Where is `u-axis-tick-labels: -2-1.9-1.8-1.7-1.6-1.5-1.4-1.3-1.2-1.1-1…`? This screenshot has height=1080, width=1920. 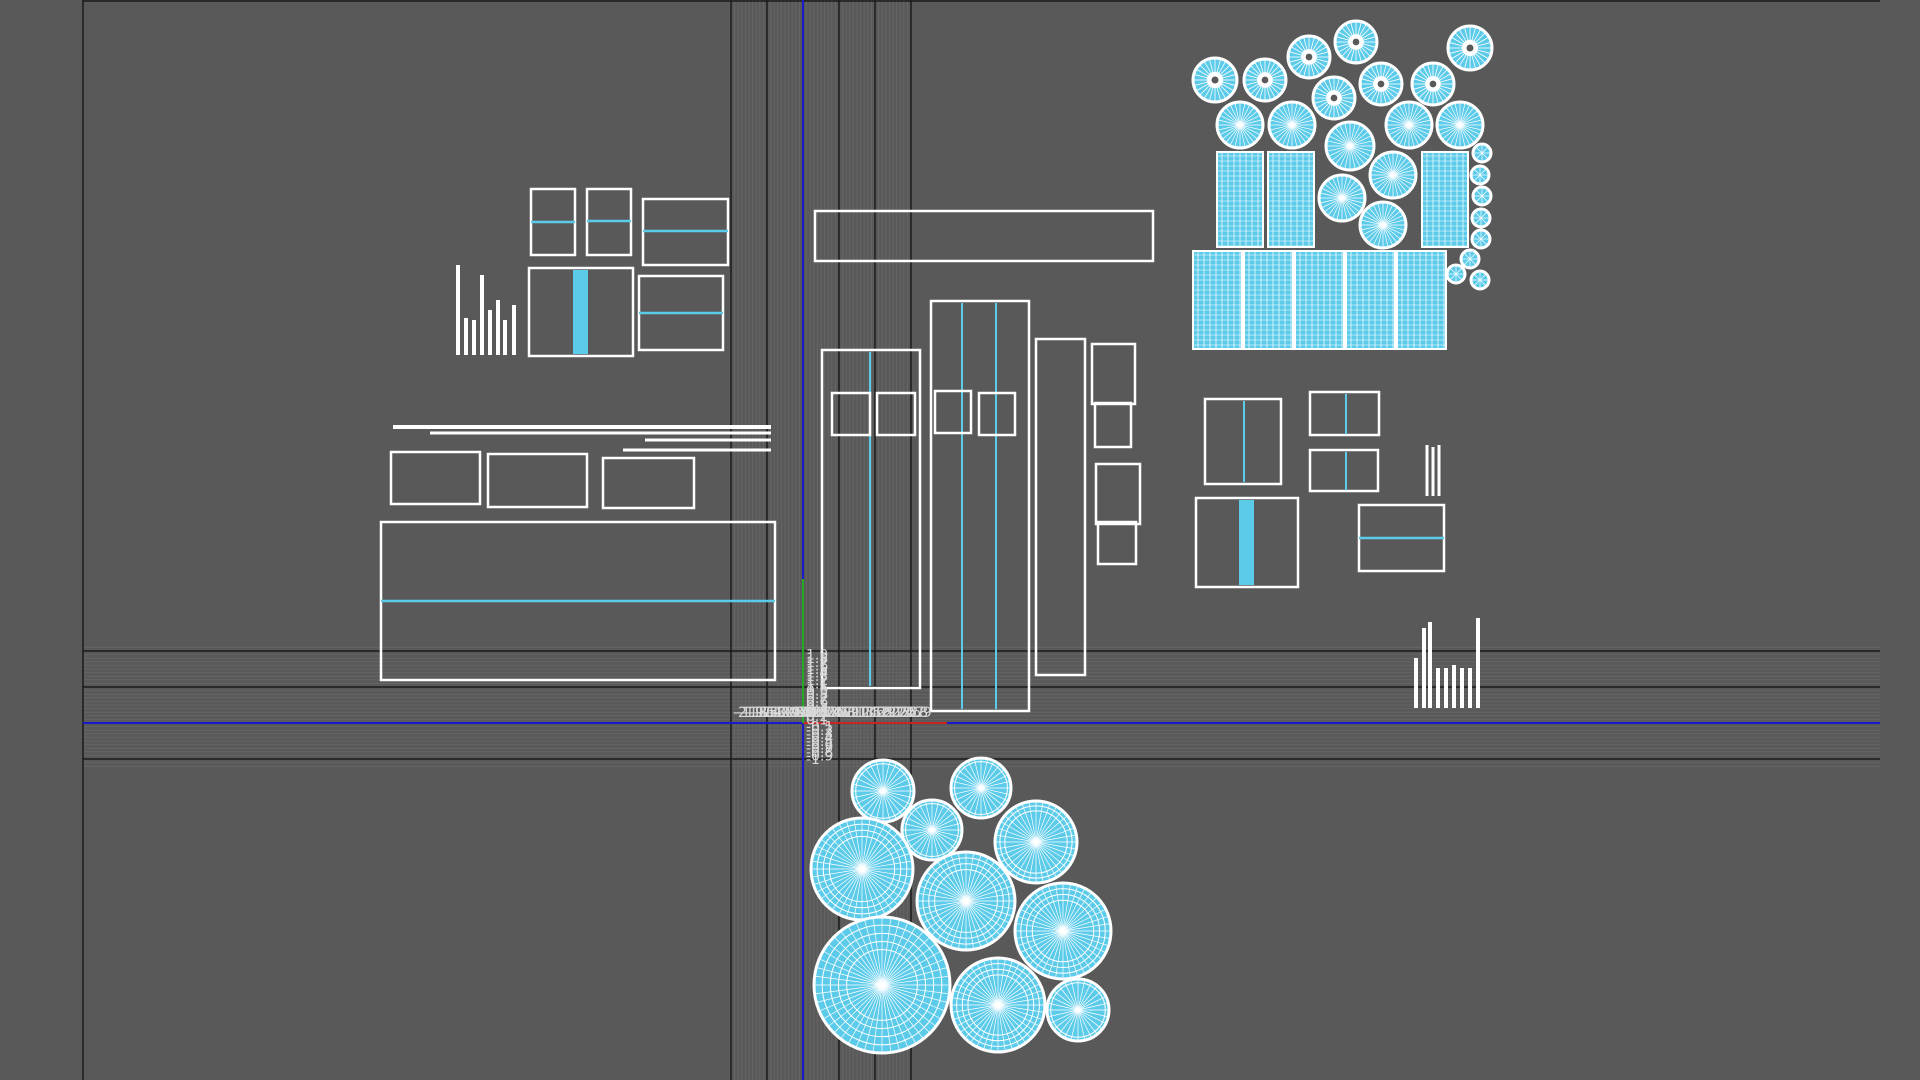
u-axis-tick-labels: -2-1.9-1.8-1.7-1.6-1.5-1.4-1.3-1.2-1.1-1… is located at coordinates (832, 713).